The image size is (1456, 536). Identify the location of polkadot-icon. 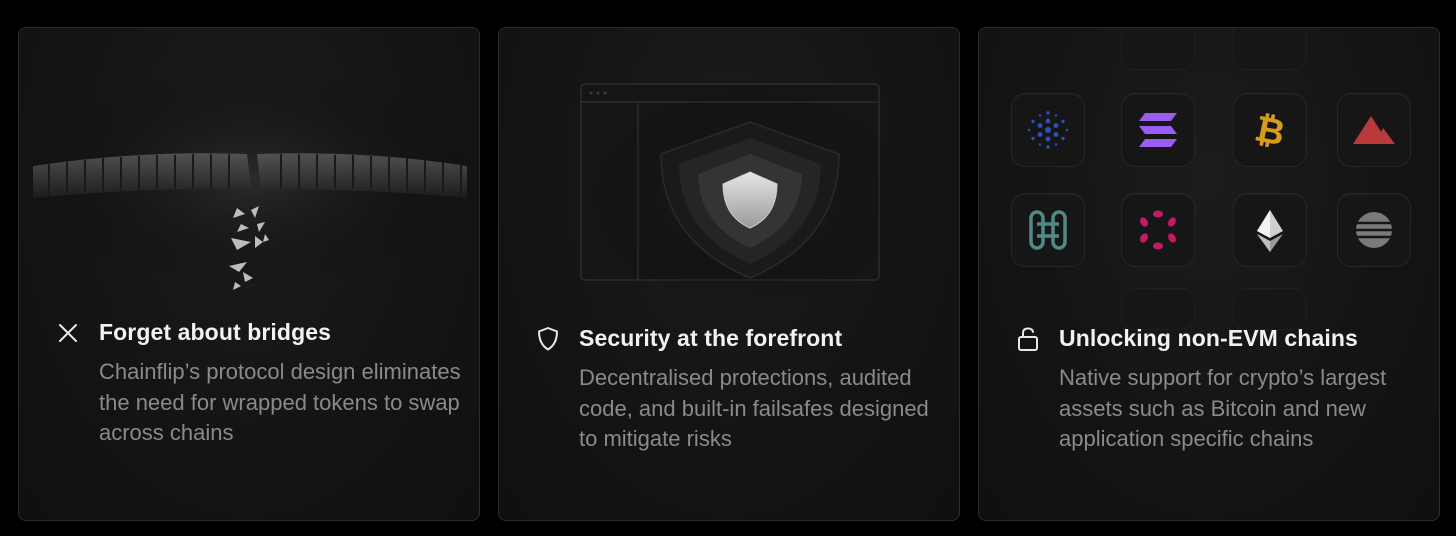
(1158, 230).